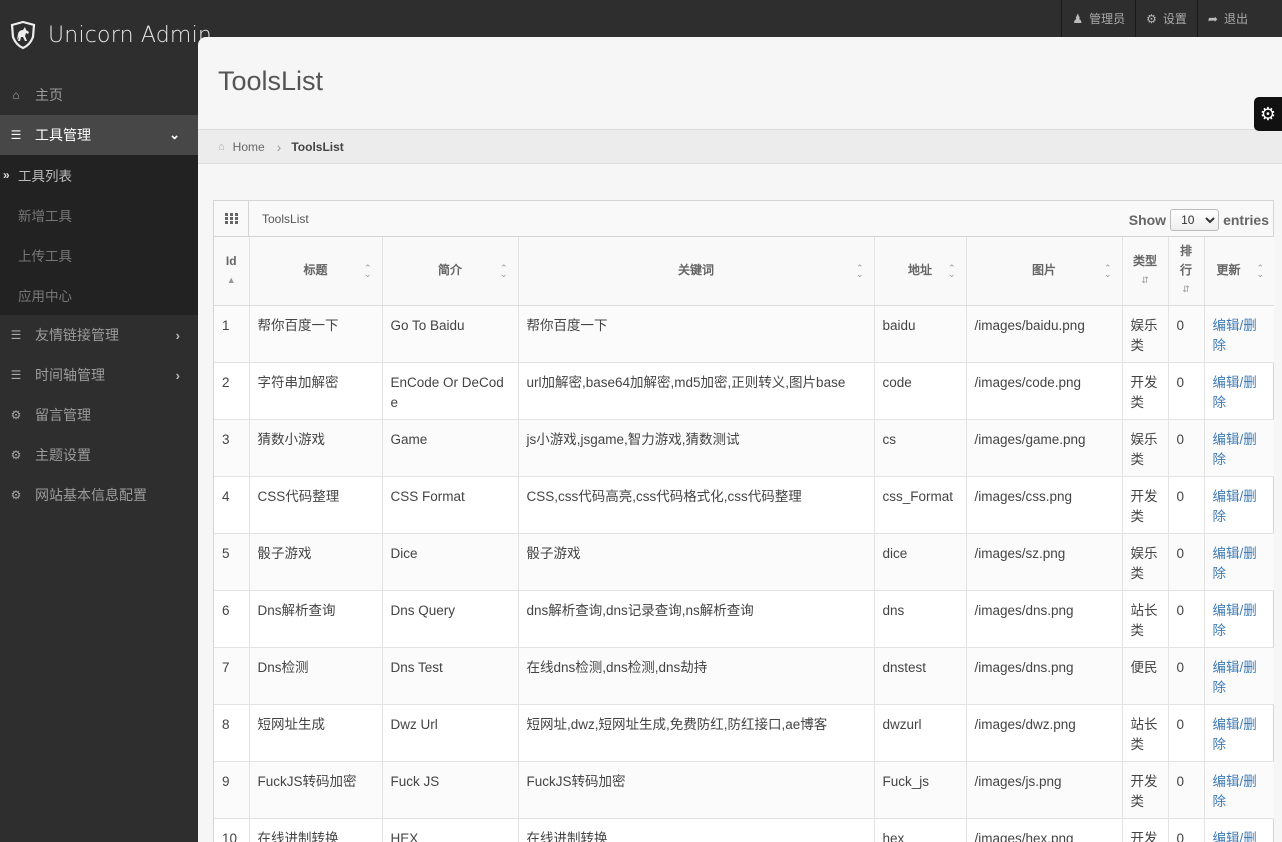 The image size is (1282, 842). What do you see at coordinates (315, 271) in the screenshot?
I see `column-header-title: 标题 ⌃ ⌄` at bounding box center [315, 271].